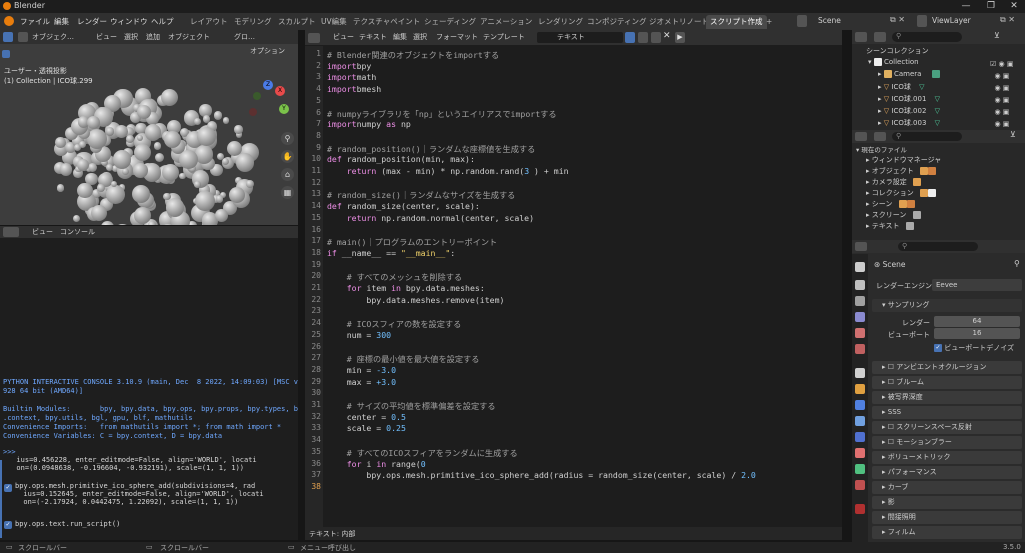 The image size is (1025, 553). What do you see at coordinates (268, 85) in the screenshot?
I see `gizmo-z-axis: Z` at bounding box center [268, 85].